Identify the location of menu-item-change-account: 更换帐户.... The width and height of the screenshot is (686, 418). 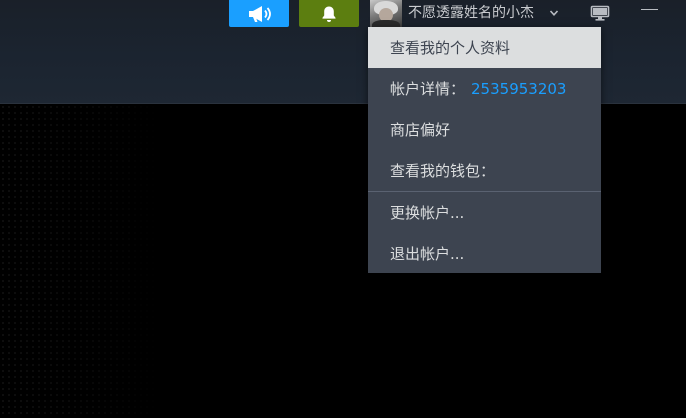
(484, 212).